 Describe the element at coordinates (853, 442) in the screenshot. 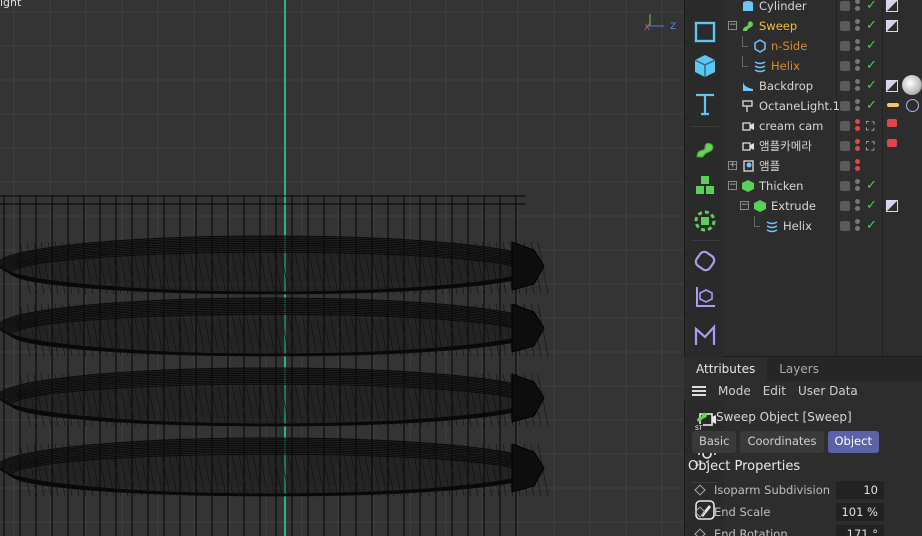

I see `subtab-object: Object` at that location.